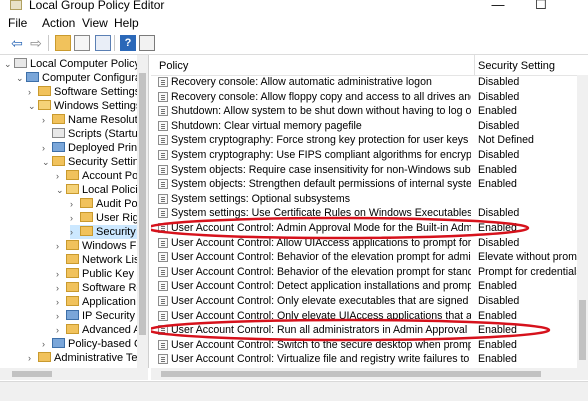 The width and height of the screenshot is (588, 401). I want to click on list-horizontal-scrollbar, so click(369, 374).